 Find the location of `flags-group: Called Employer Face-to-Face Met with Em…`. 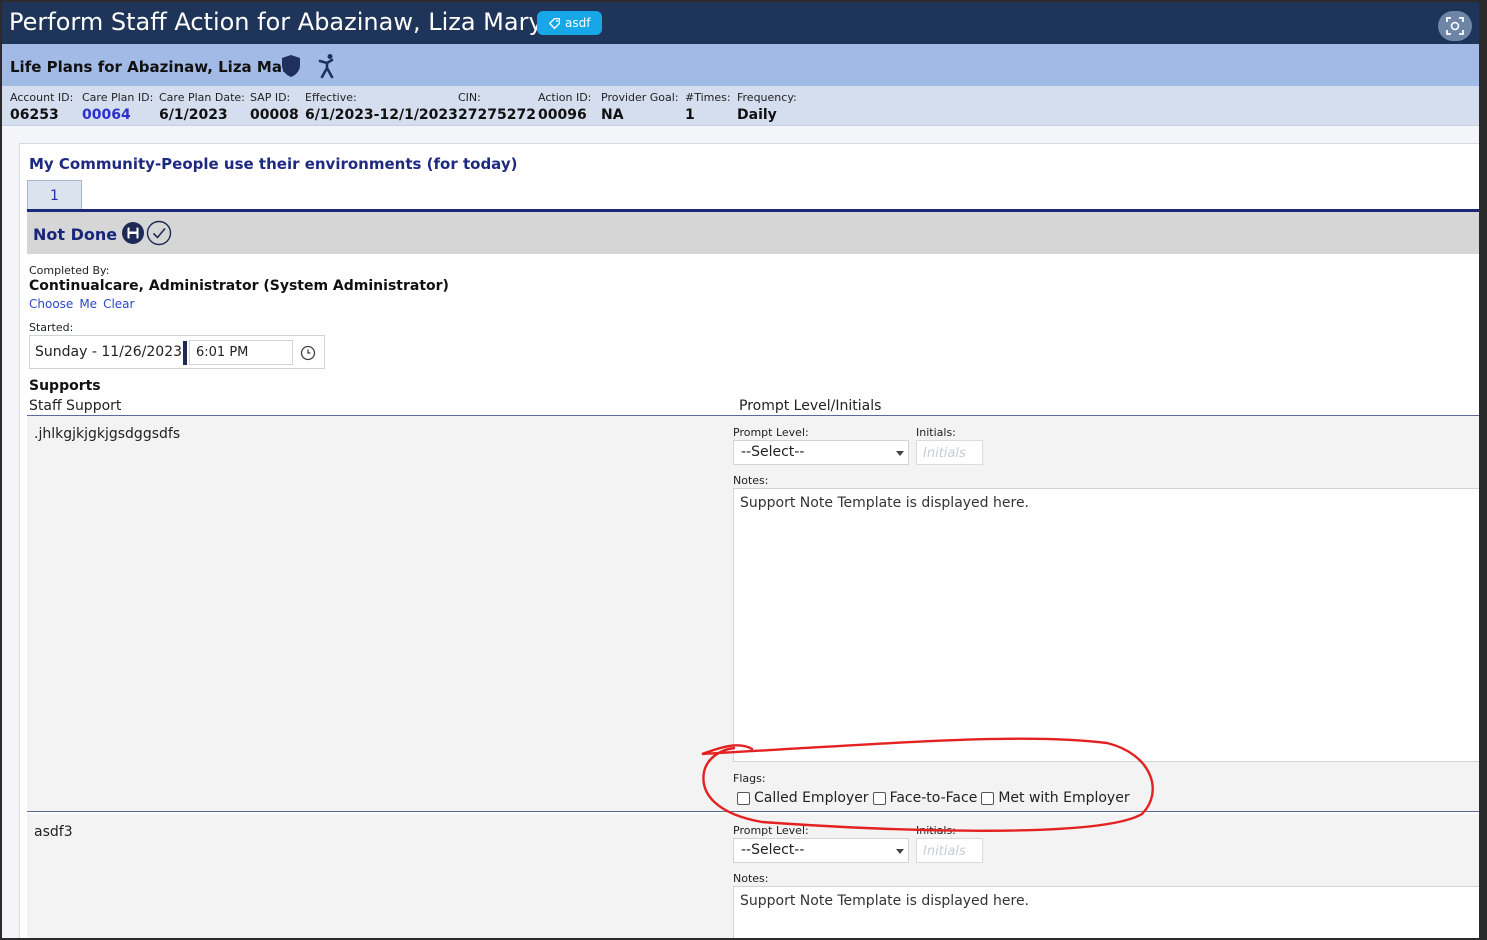

flags-group: Called Employer Face-to-Face Met with Em… is located at coordinates (935, 798).